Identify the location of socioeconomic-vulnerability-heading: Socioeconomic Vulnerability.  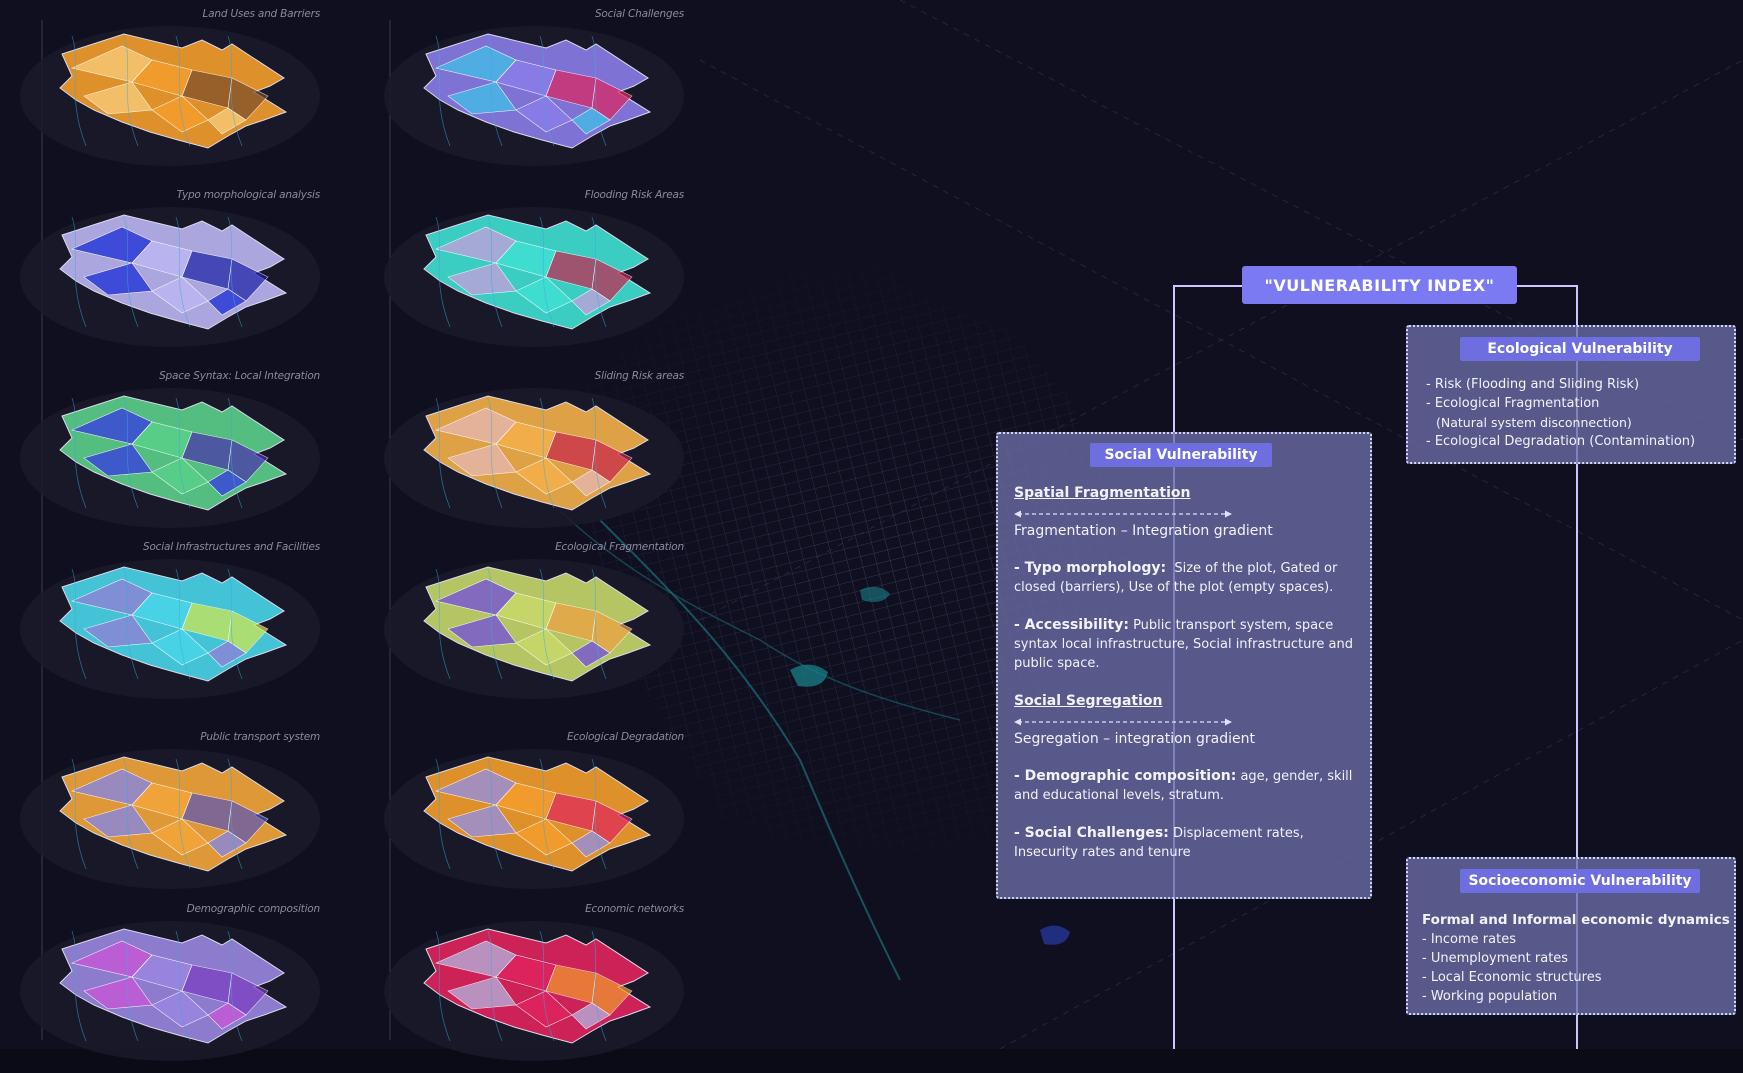
(1580, 881).